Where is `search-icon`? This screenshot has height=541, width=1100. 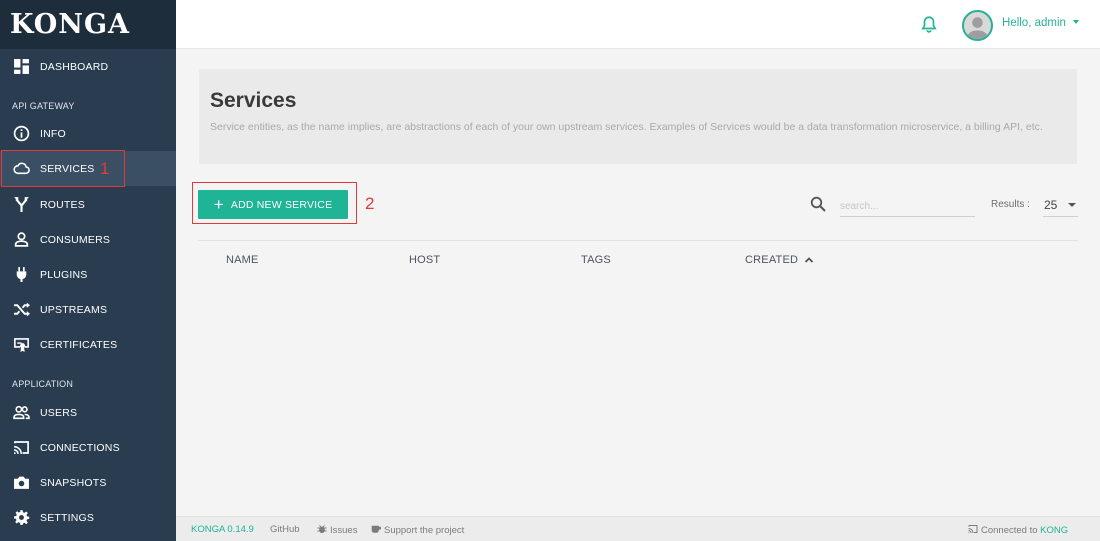 search-icon is located at coordinates (818, 204).